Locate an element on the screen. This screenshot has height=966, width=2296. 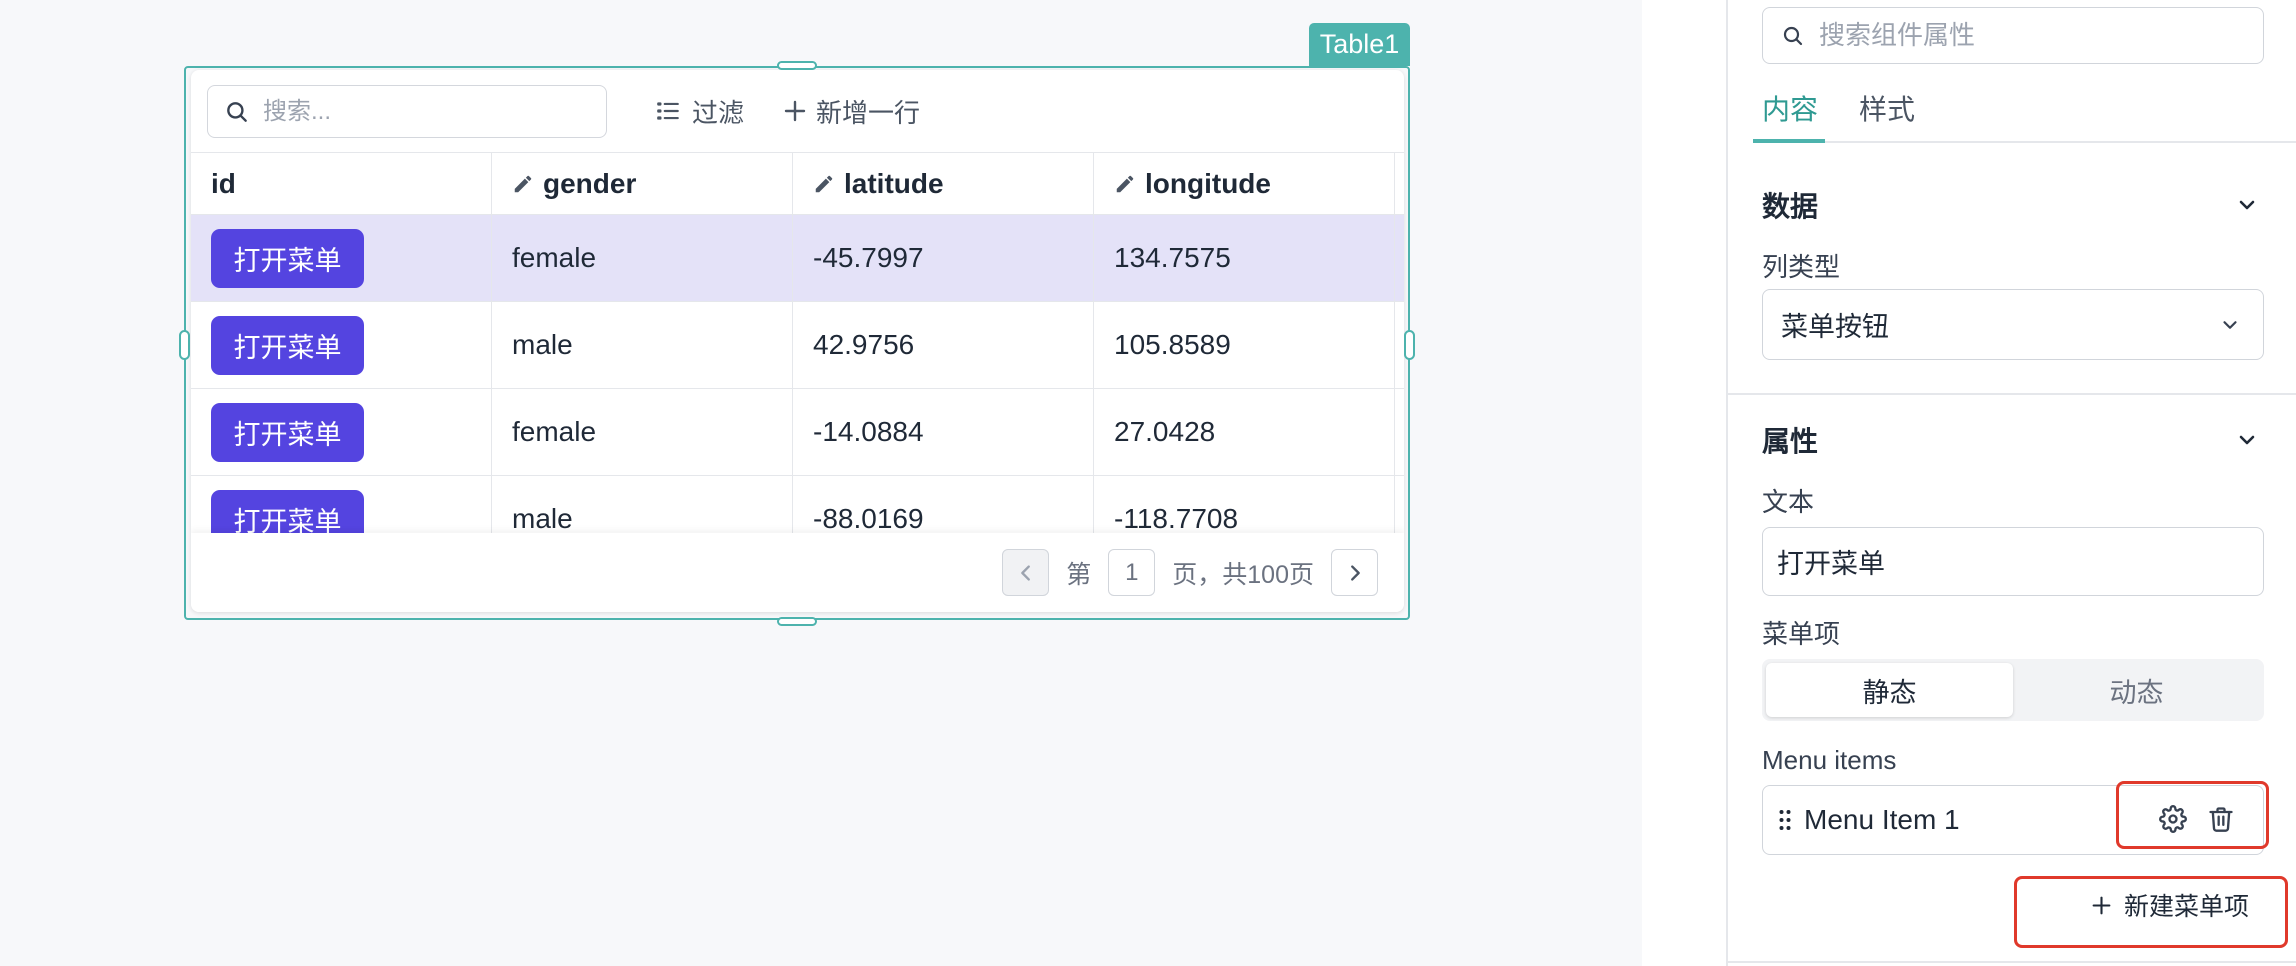
page-total: 页，共100页 is located at coordinates (1243, 574).